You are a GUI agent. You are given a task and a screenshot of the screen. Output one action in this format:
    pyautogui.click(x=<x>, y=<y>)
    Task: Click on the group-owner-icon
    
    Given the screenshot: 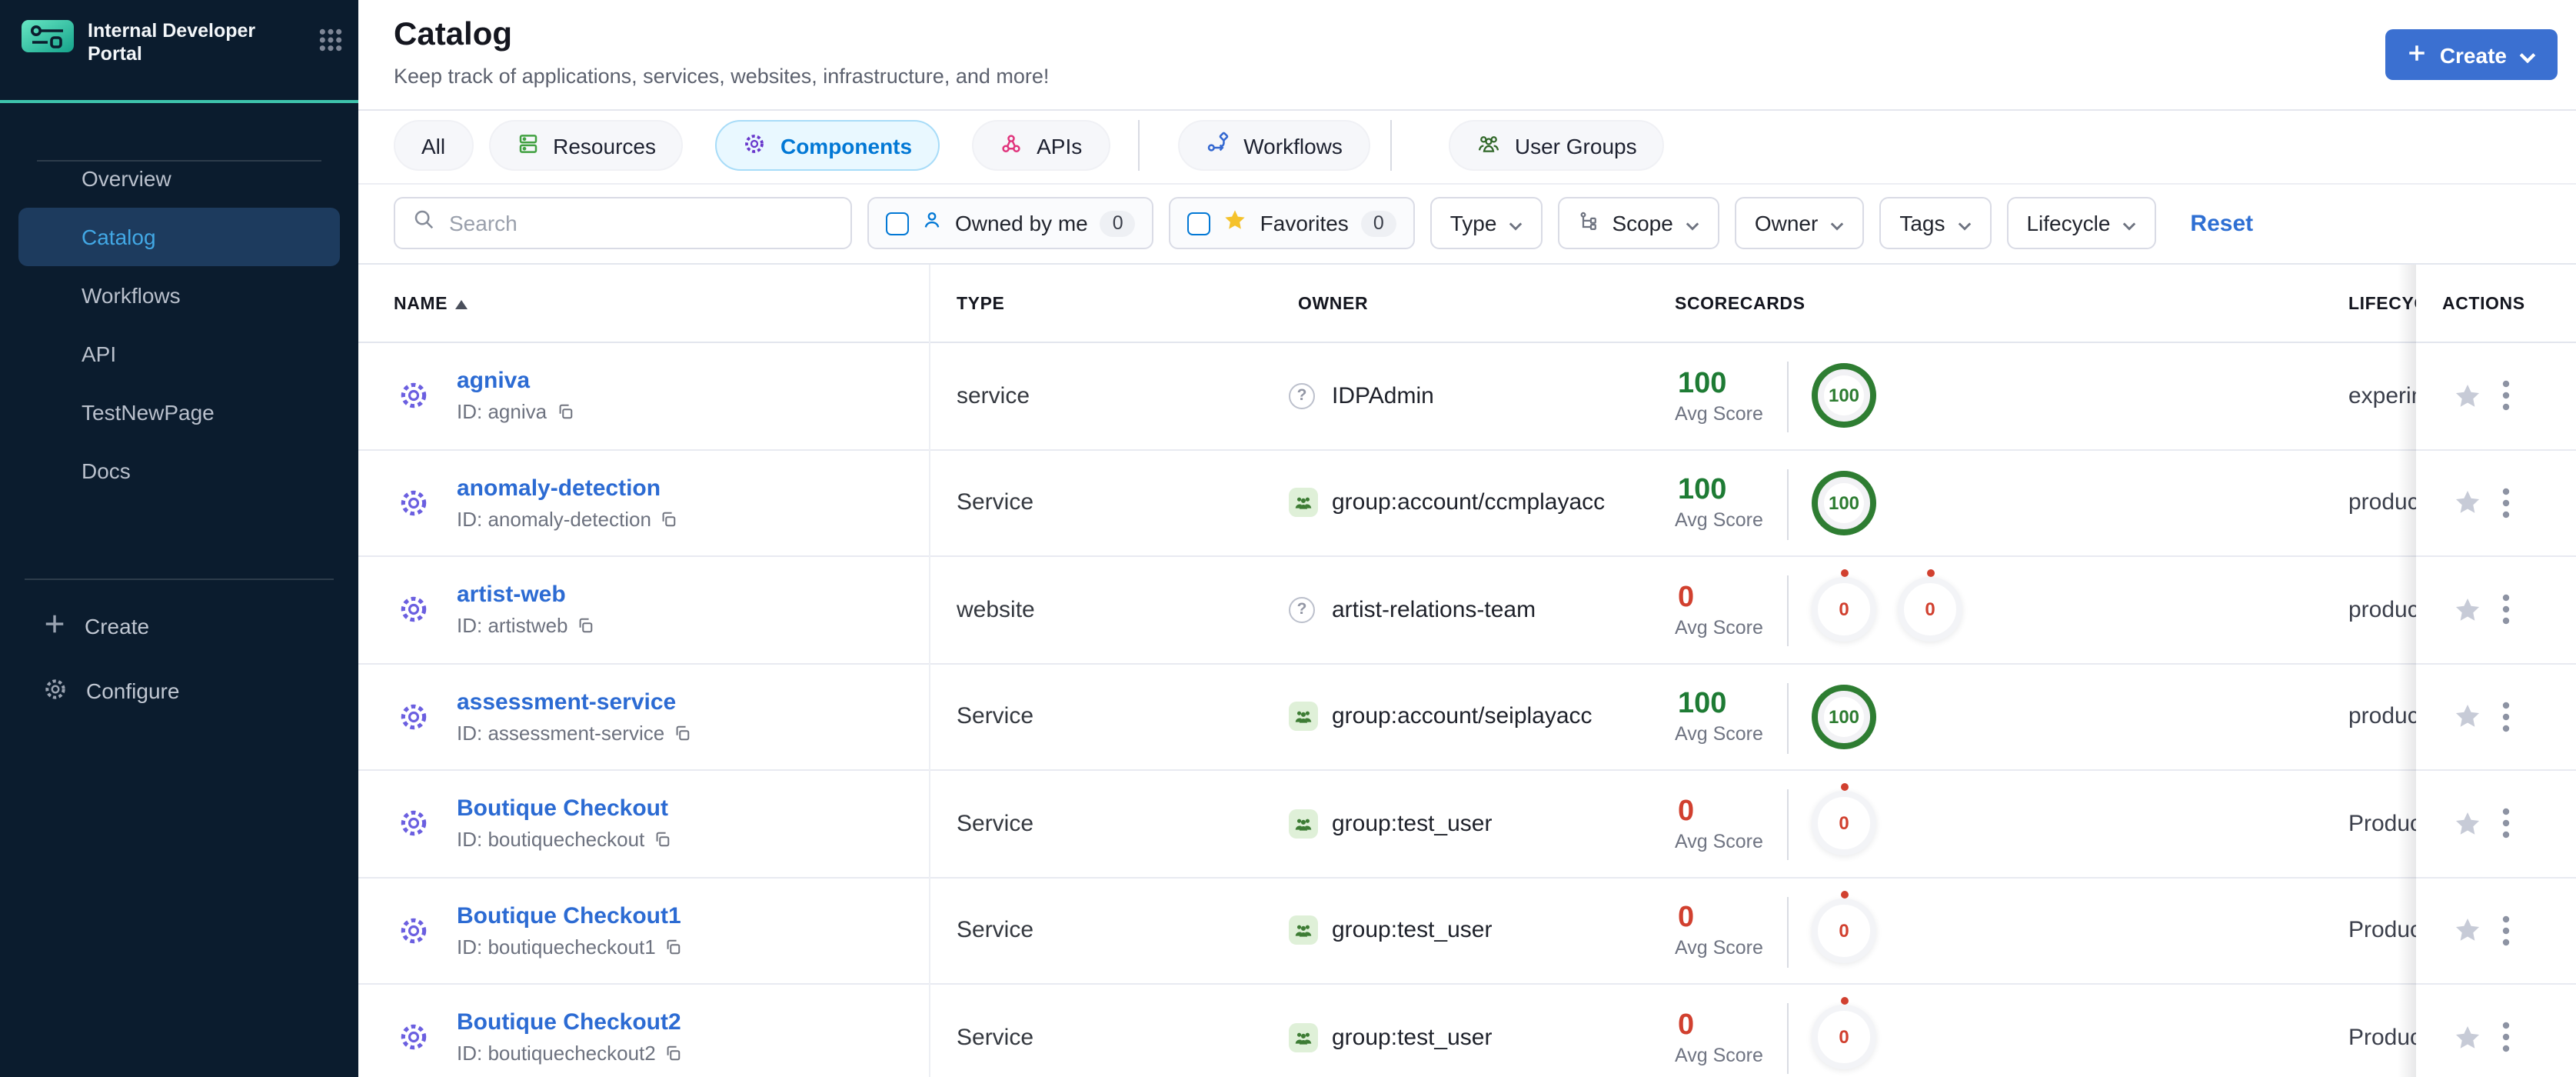 What is the action you would take?
    pyautogui.click(x=1303, y=1037)
    